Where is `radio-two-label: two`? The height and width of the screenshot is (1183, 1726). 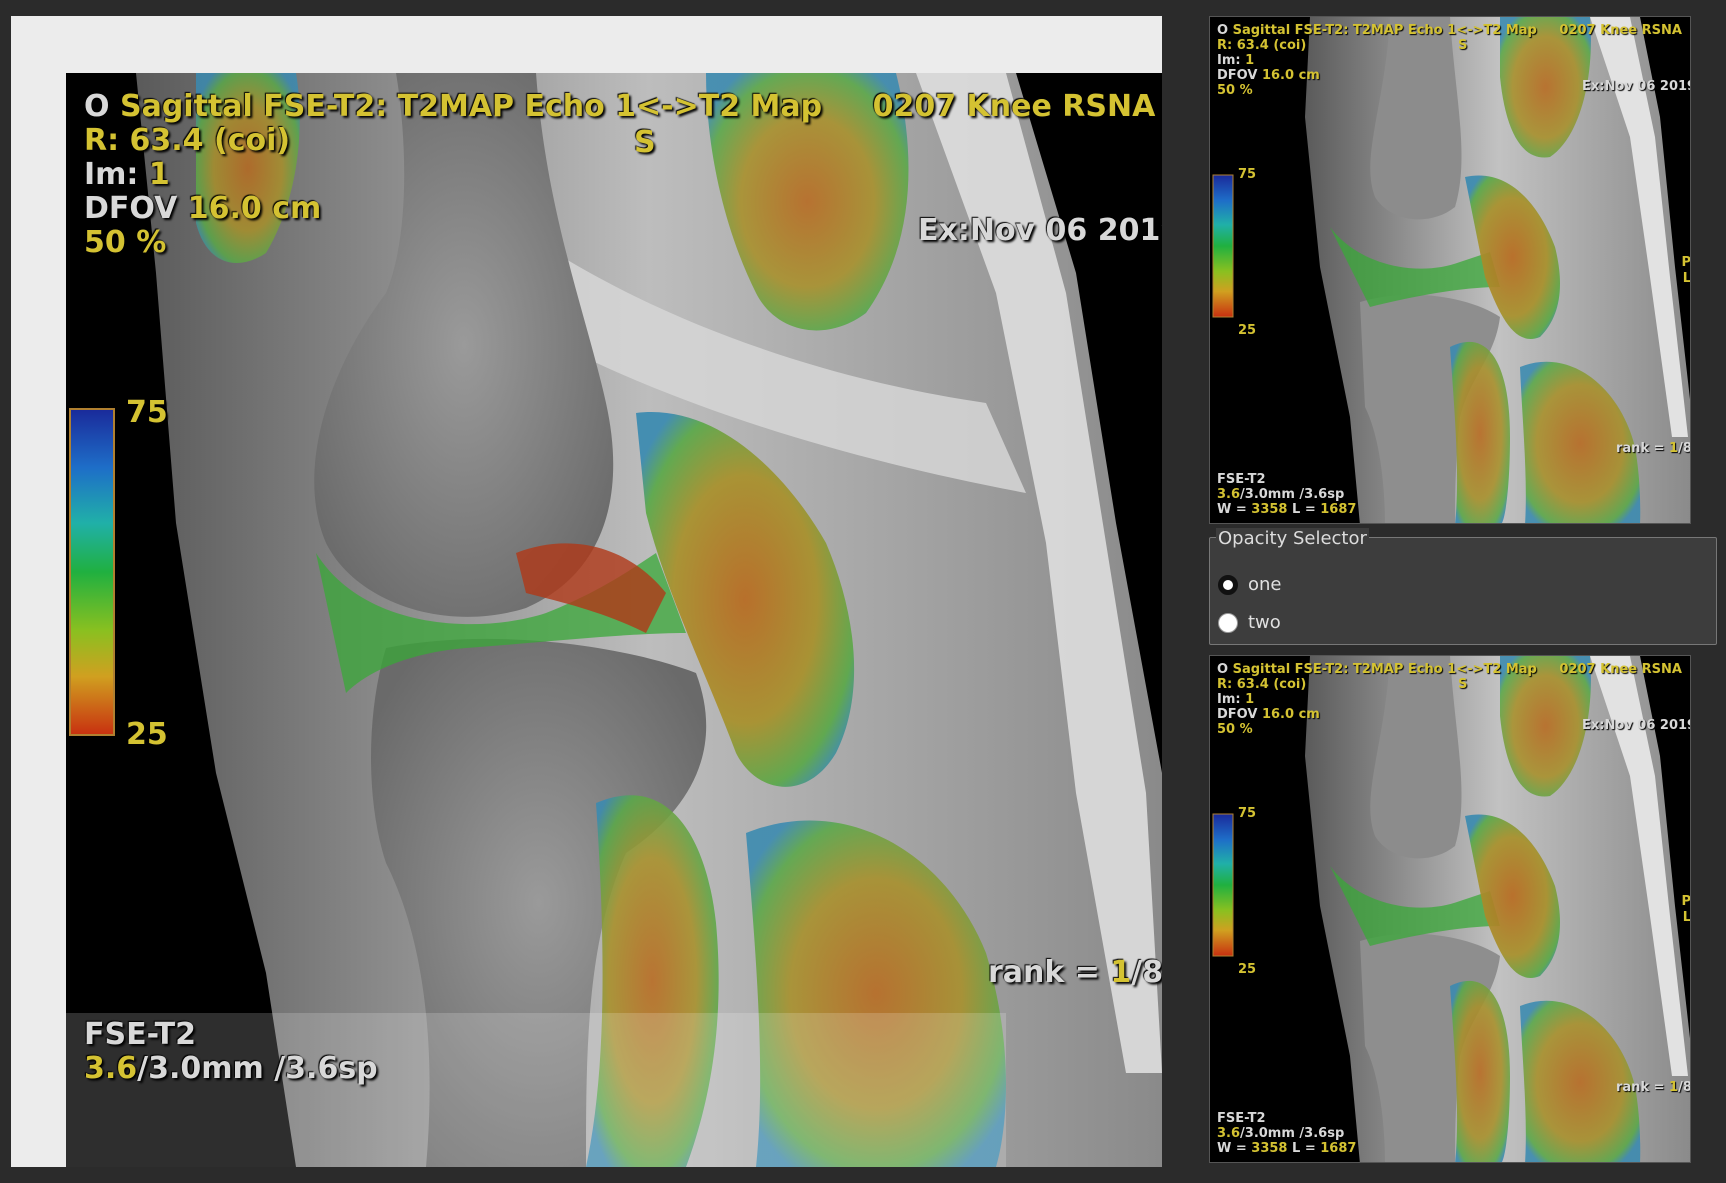 radio-two-label: two is located at coordinates (1264, 622).